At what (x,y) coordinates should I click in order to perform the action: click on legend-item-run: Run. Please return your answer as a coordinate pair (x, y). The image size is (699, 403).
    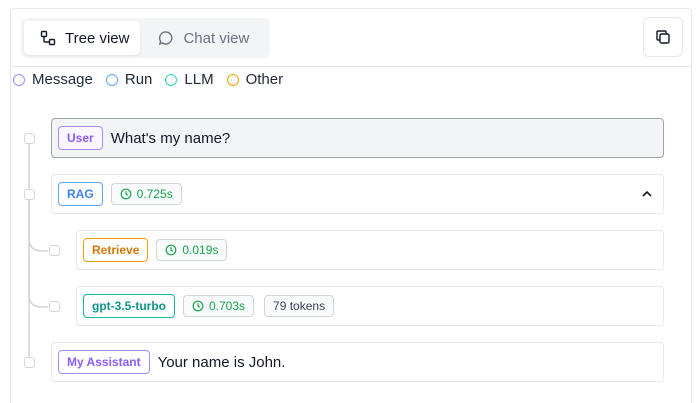
    Looking at the image, I should click on (129, 79).